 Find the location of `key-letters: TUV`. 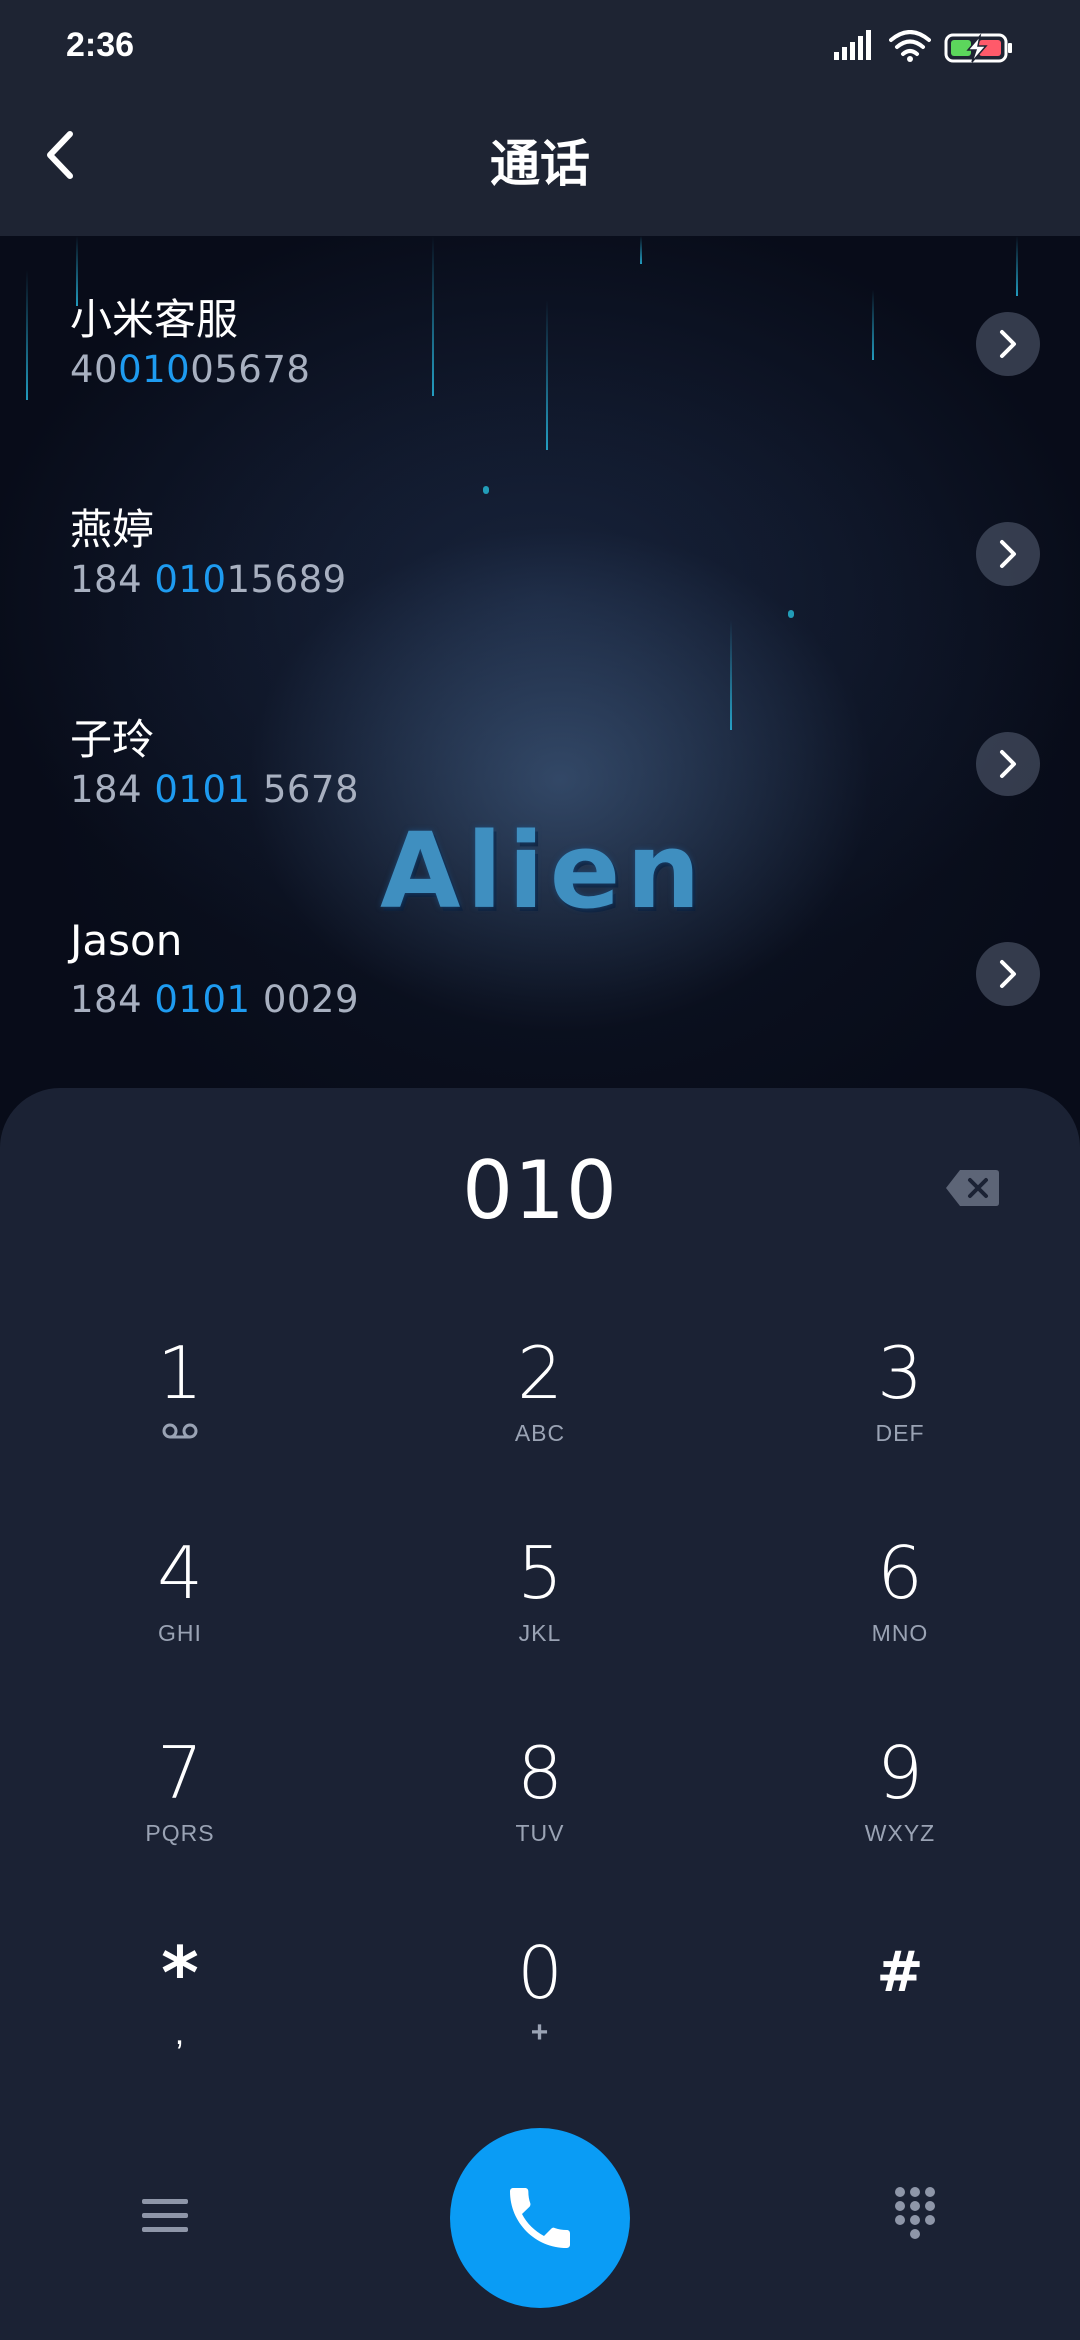

key-letters: TUV is located at coordinates (540, 1833).